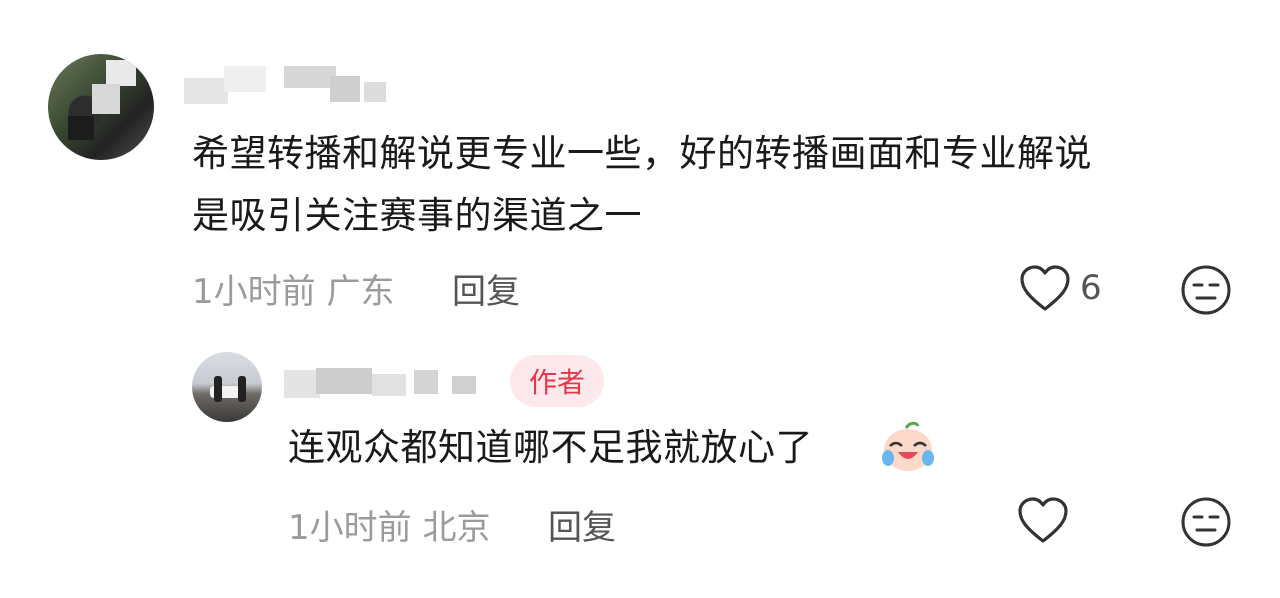 The width and height of the screenshot is (1280, 598). What do you see at coordinates (101, 107) in the screenshot?
I see `commenter-avatar` at bounding box center [101, 107].